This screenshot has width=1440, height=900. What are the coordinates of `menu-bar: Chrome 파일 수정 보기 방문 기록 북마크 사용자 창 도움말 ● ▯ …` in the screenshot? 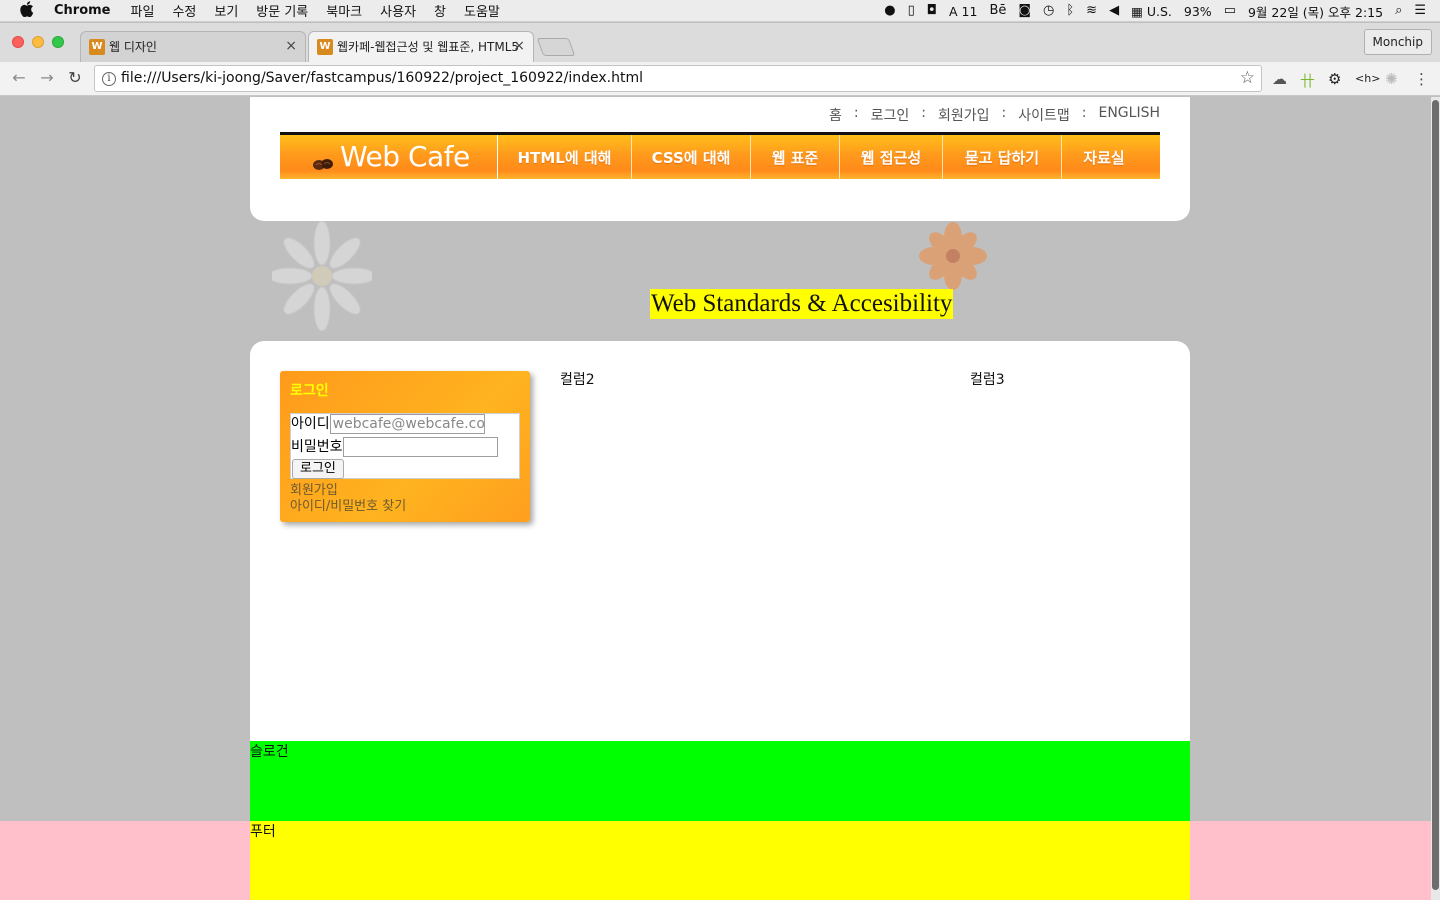 It's located at (720, 11).